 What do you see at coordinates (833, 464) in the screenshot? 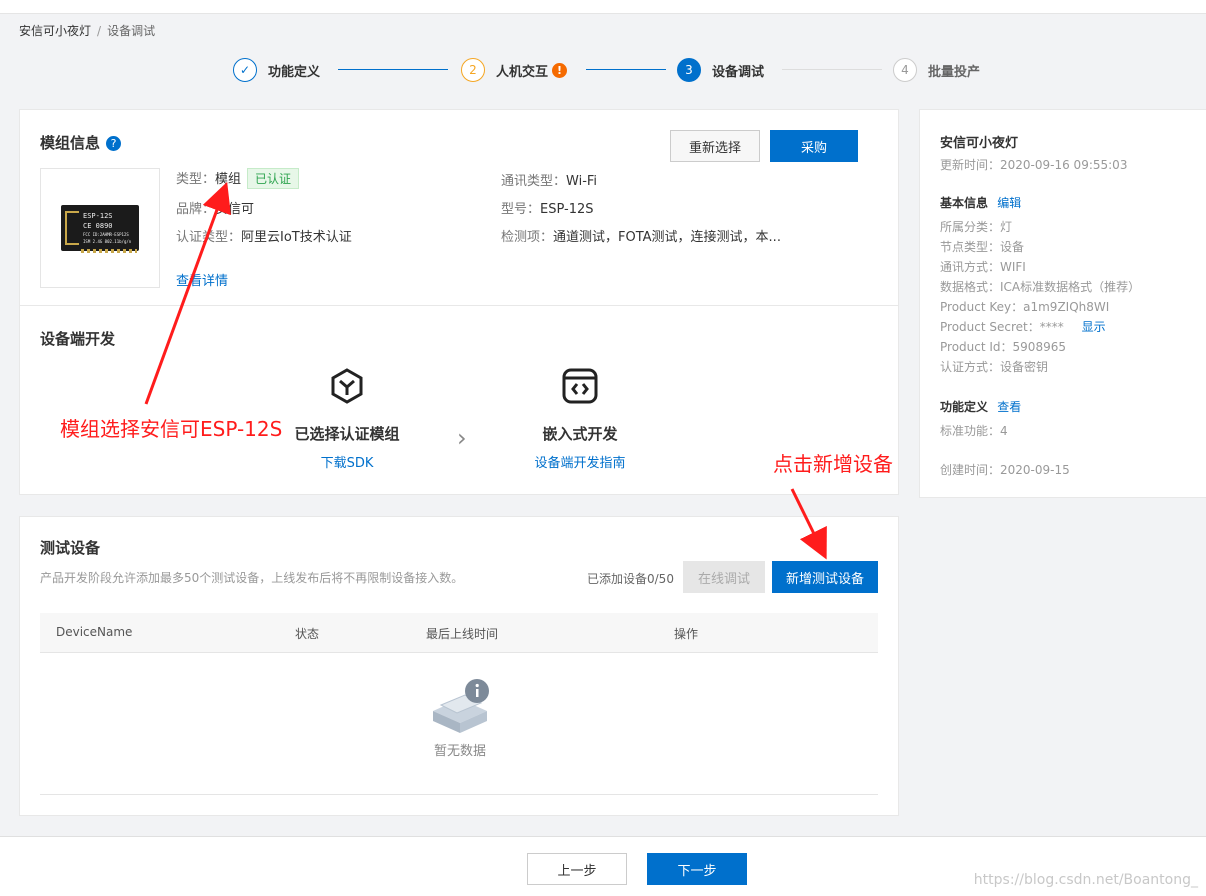
I see `annotation-add-note: 点击新增设备` at bounding box center [833, 464].